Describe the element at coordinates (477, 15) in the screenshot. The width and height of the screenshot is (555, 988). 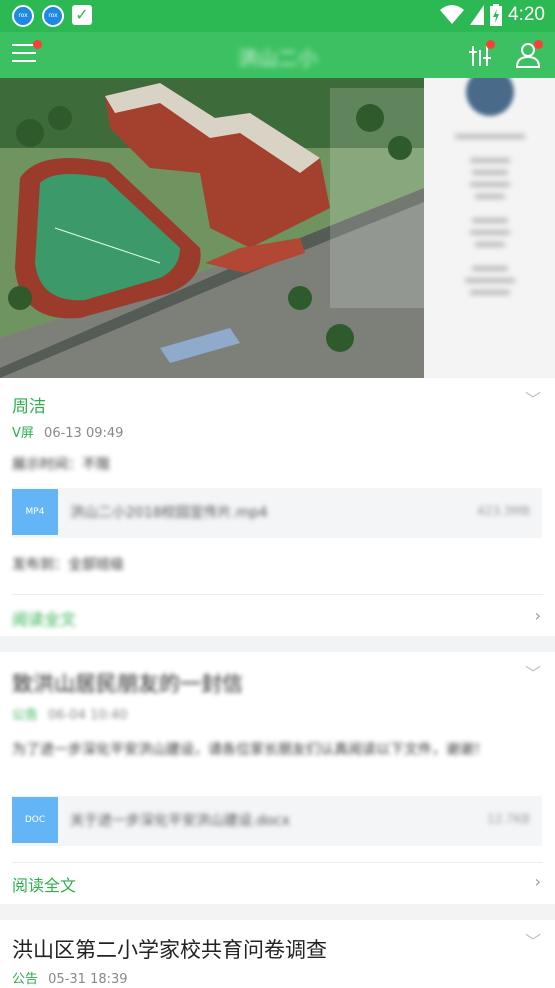
I see `signal-icon` at that location.